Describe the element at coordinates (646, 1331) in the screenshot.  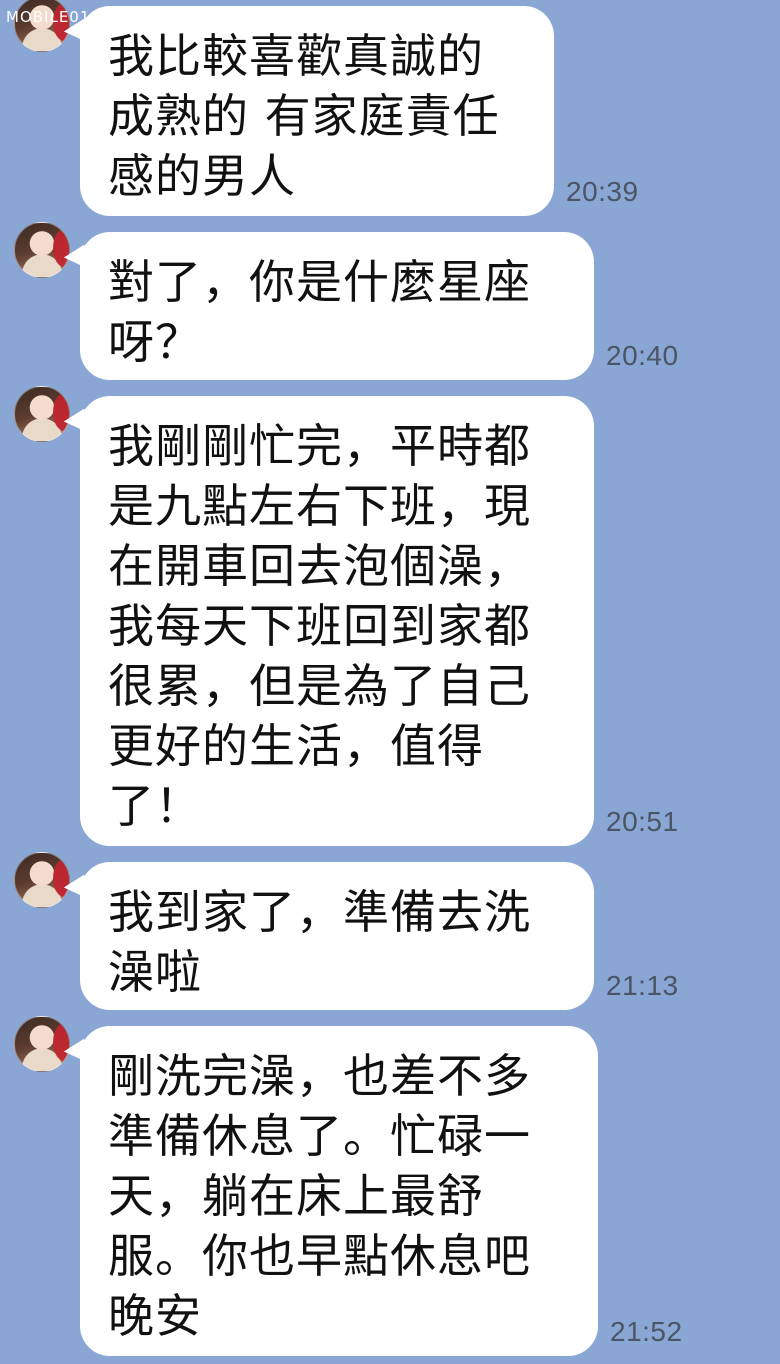
I see `message-time: 21:52` at that location.